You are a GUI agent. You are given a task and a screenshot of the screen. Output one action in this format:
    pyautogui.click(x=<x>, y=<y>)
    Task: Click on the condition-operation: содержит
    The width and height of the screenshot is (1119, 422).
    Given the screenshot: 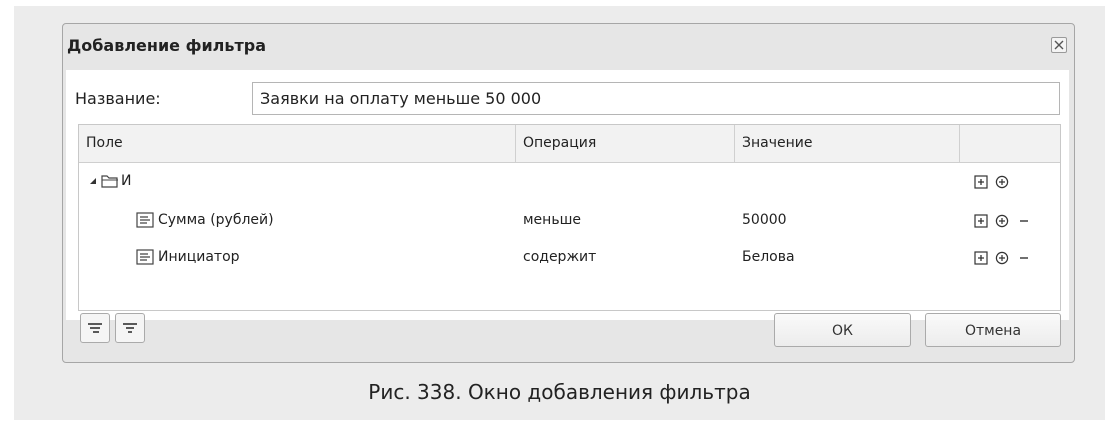 What is the action you would take?
    pyautogui.click(x=559, y=257)
    